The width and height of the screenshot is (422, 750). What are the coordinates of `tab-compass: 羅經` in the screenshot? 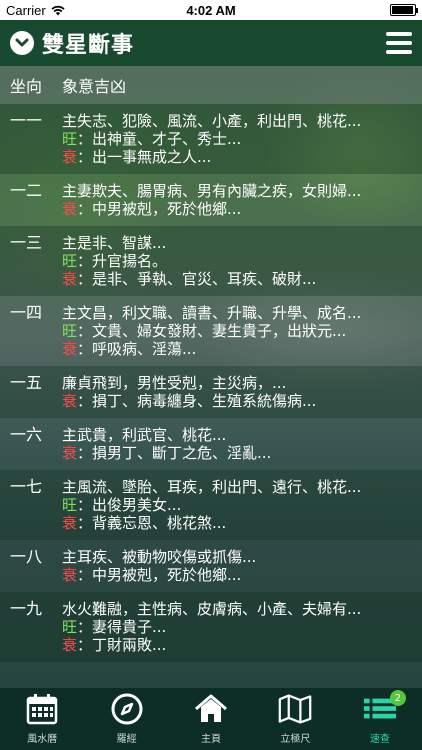 It's located at (126, 719).